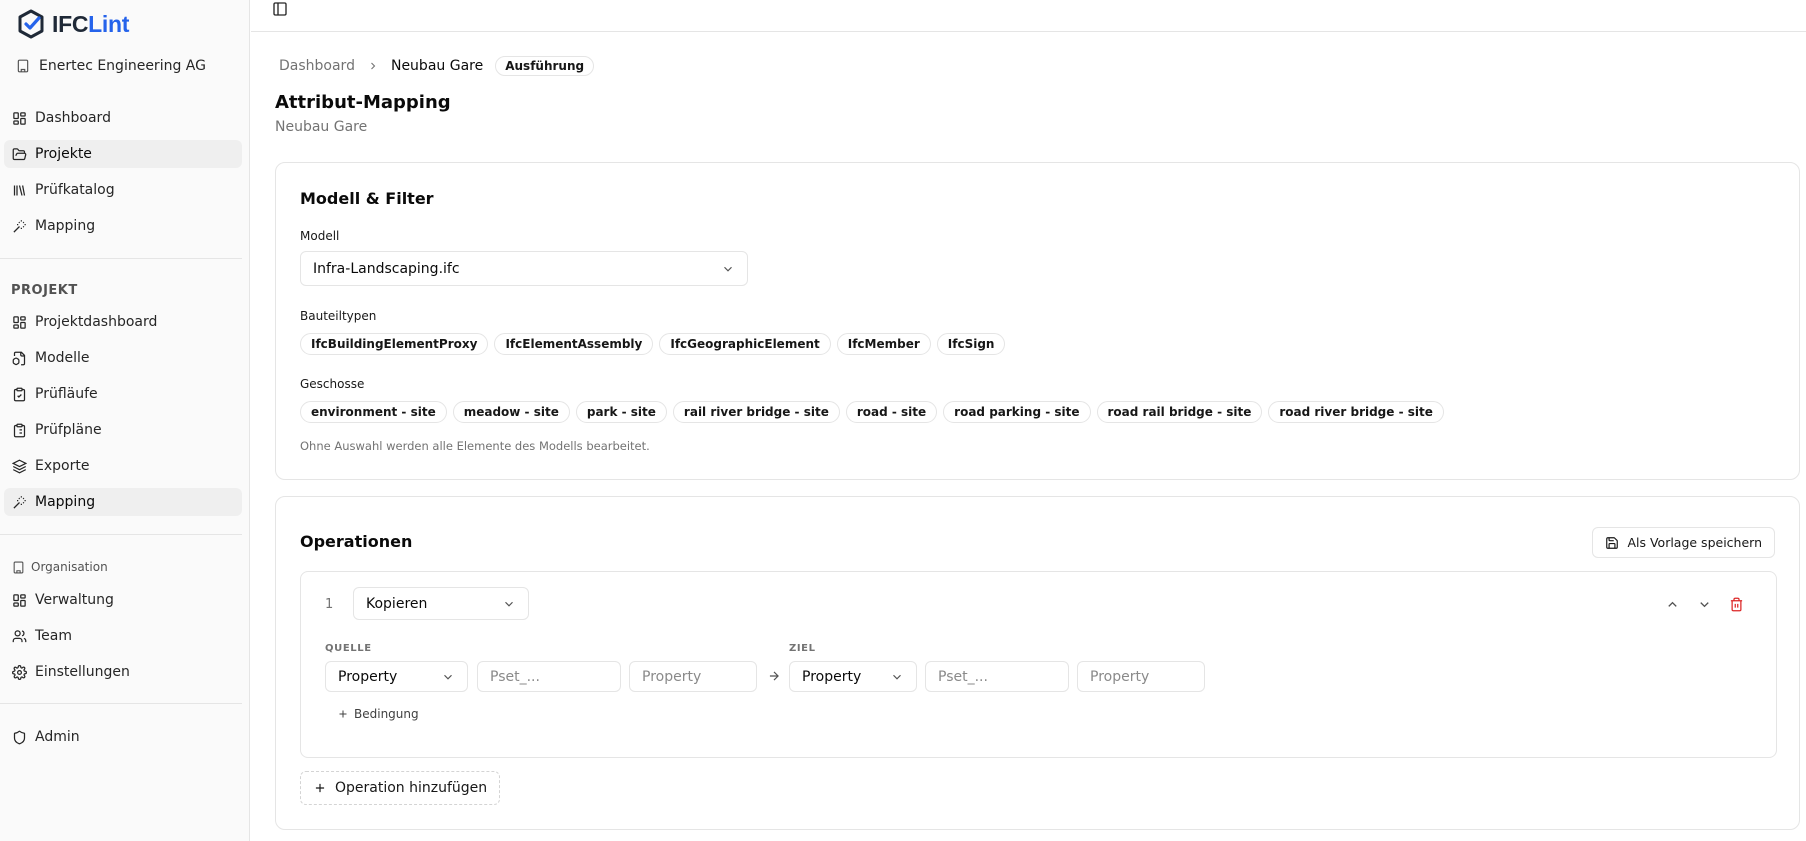  Describe the element at coordinates (997, 676) in the screenshot. I see `target-pset-input` at that location.